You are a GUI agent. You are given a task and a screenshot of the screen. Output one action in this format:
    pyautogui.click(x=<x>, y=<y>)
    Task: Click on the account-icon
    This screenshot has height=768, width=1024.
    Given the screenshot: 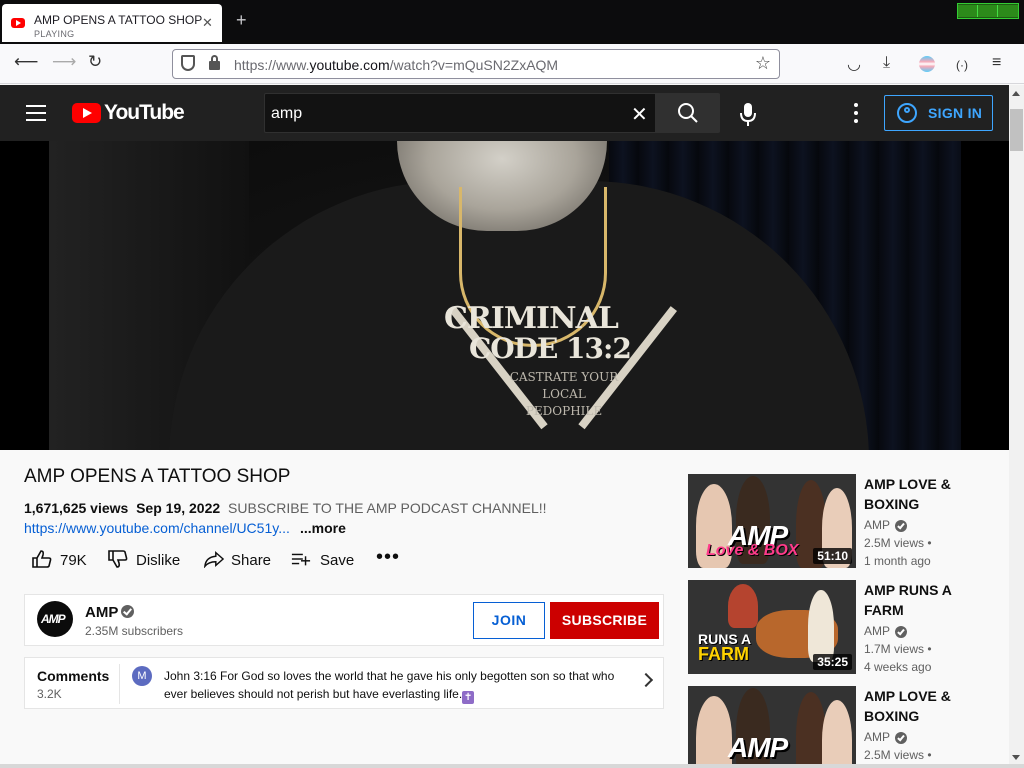 What is the action you would take?
    pyautogui.click(x=907, y=113)
    